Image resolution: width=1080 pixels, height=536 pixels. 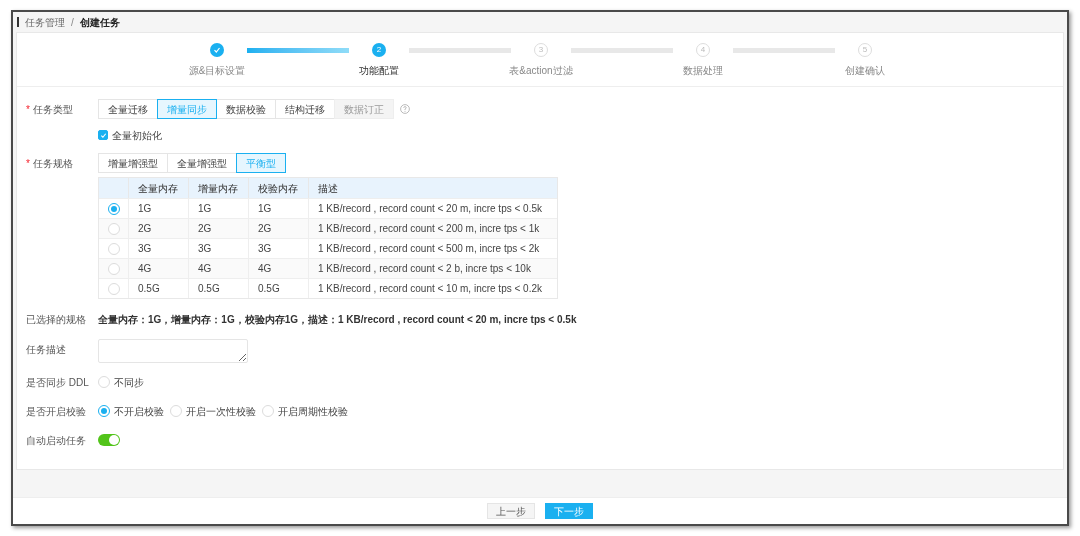 I want to click on step-label: 功能配置, so click(x=379, y=71).